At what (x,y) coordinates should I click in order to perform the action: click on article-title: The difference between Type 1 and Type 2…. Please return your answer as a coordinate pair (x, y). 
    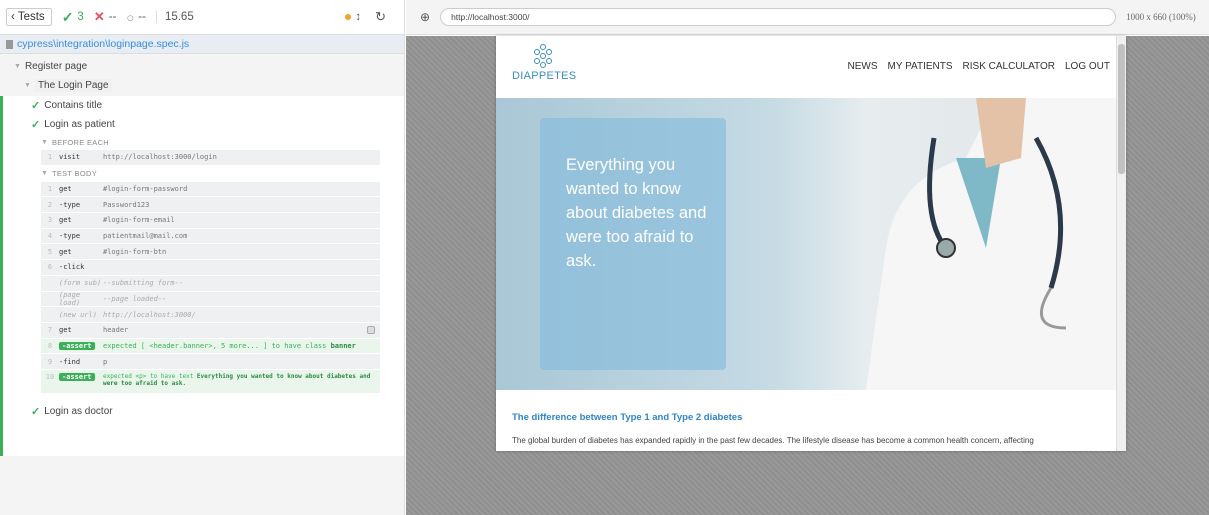
    Looking at the image, I should click on (807, 417).